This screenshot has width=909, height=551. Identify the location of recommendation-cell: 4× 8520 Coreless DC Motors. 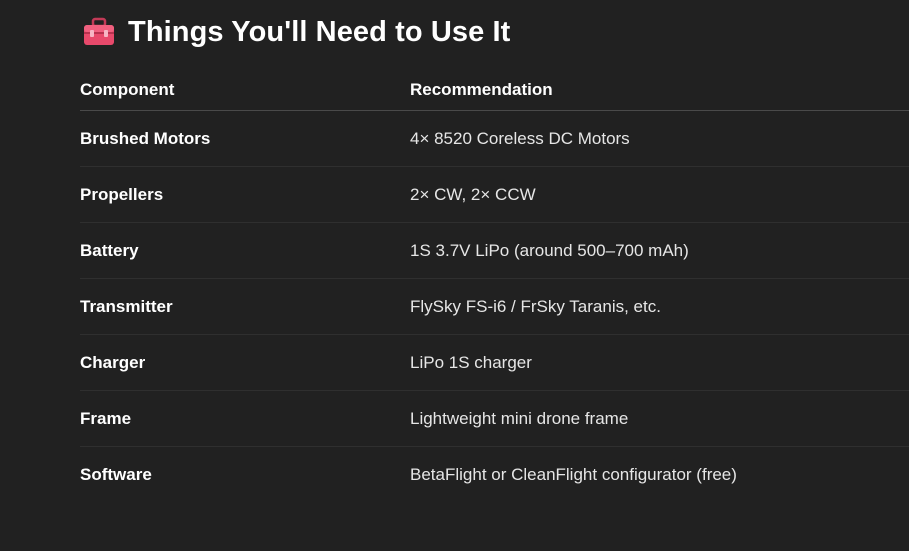
(659, 138).